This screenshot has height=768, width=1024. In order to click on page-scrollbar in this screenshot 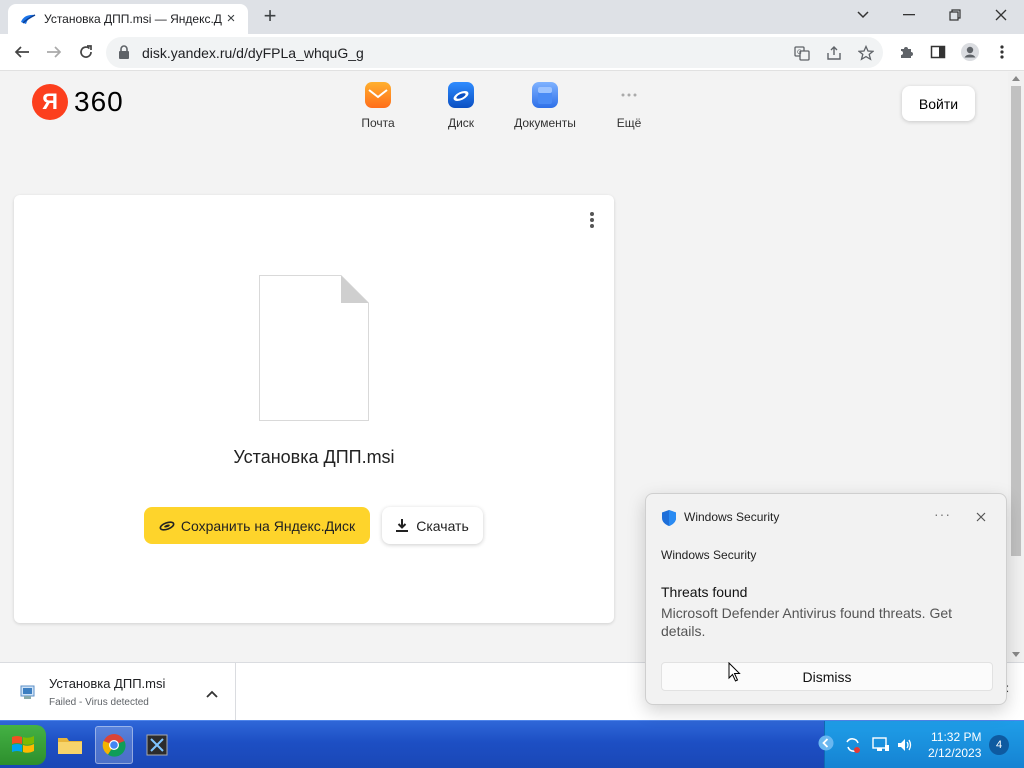, I will do `click(1016, 367)`.